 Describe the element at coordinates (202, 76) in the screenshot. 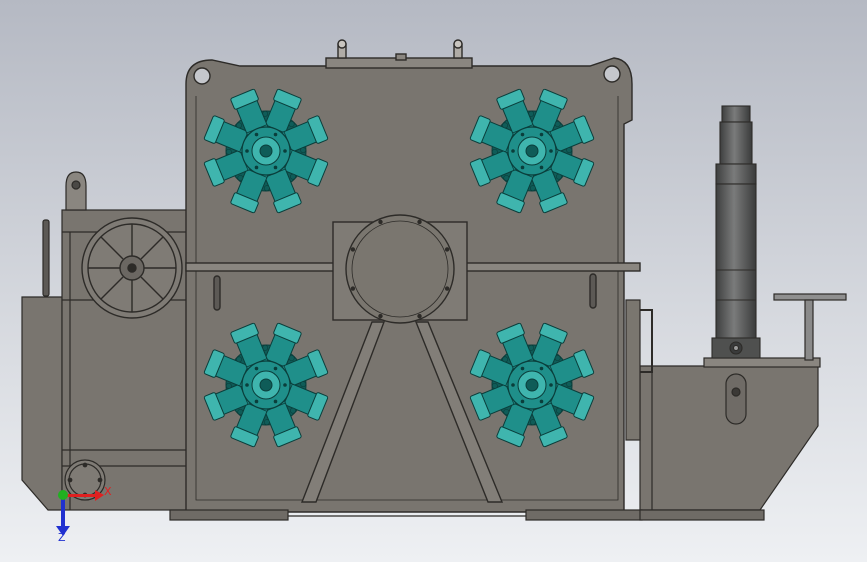

I see `lifting-hole-left` at that location.